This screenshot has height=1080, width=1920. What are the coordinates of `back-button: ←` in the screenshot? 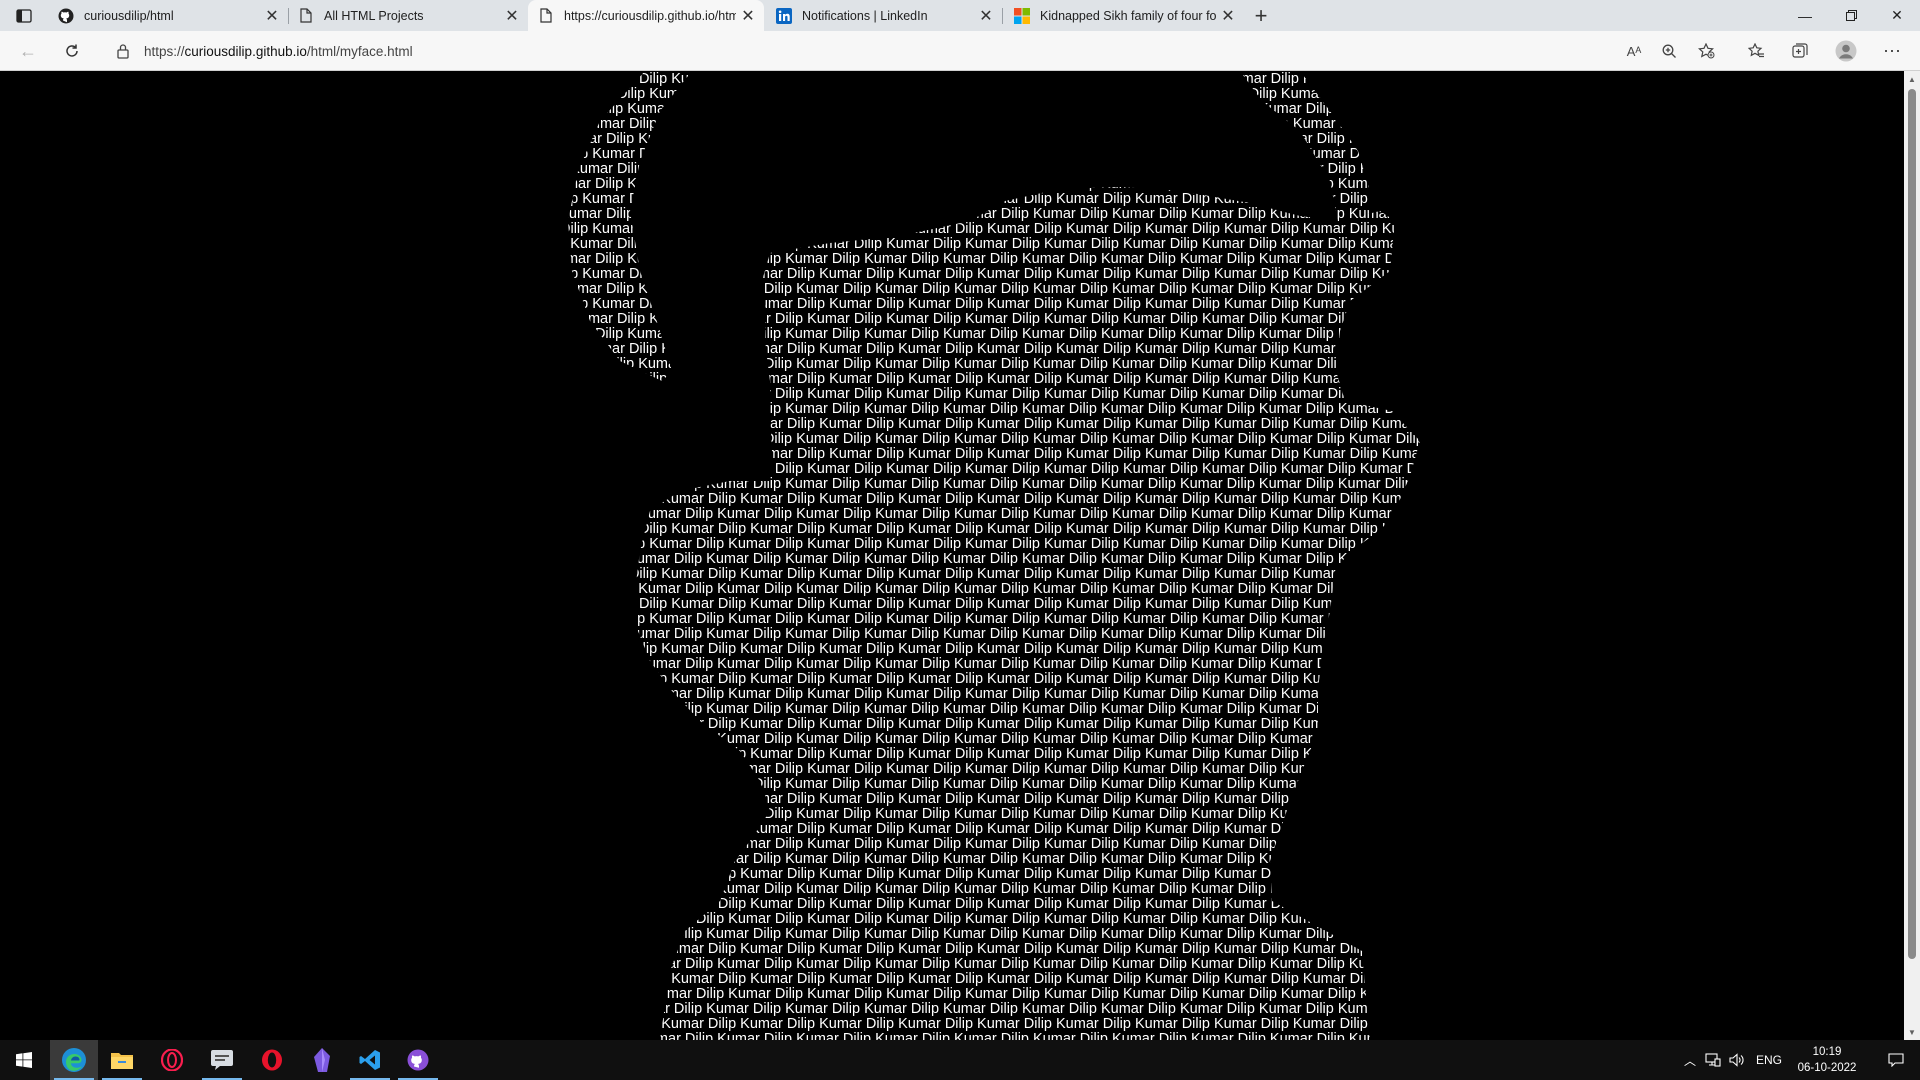 It's located at (28, 51).